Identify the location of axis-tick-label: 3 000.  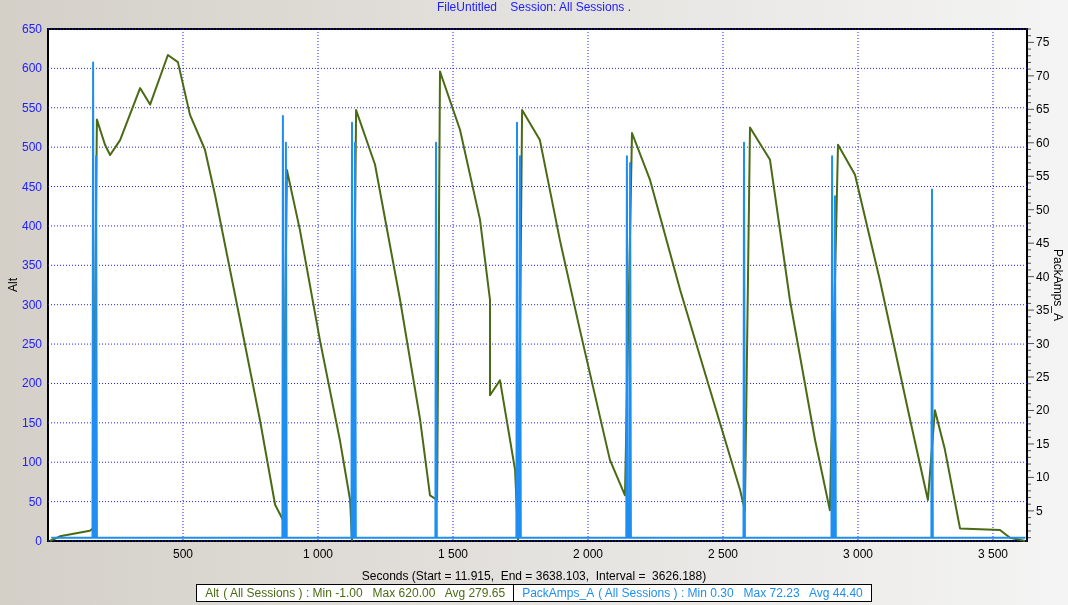
(857, 554).